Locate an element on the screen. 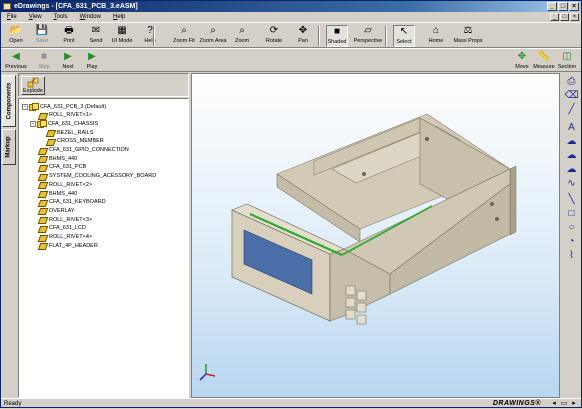 Image resolution: width=582 pixels, height=409 pixels. tree-node: CFA_631_KEYBOARD is located at coordinates (72, 202).